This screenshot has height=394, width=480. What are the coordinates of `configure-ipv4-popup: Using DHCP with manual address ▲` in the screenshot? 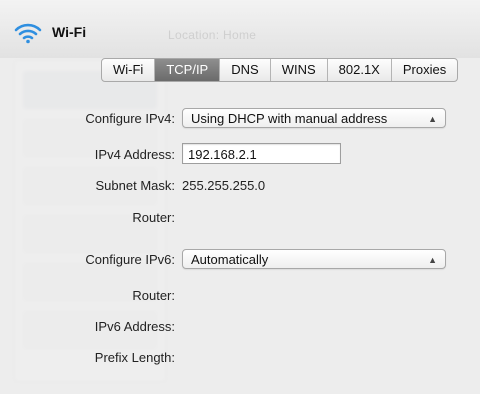 It's located at (314, 118).